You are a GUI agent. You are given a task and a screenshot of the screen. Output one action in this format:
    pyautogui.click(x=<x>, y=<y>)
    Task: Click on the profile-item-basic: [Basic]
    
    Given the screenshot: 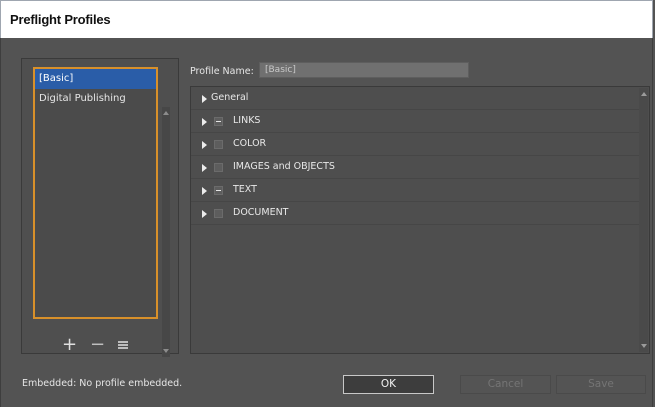 What is the action you would take?
    pyautogui.click(x=95, y=79)
    